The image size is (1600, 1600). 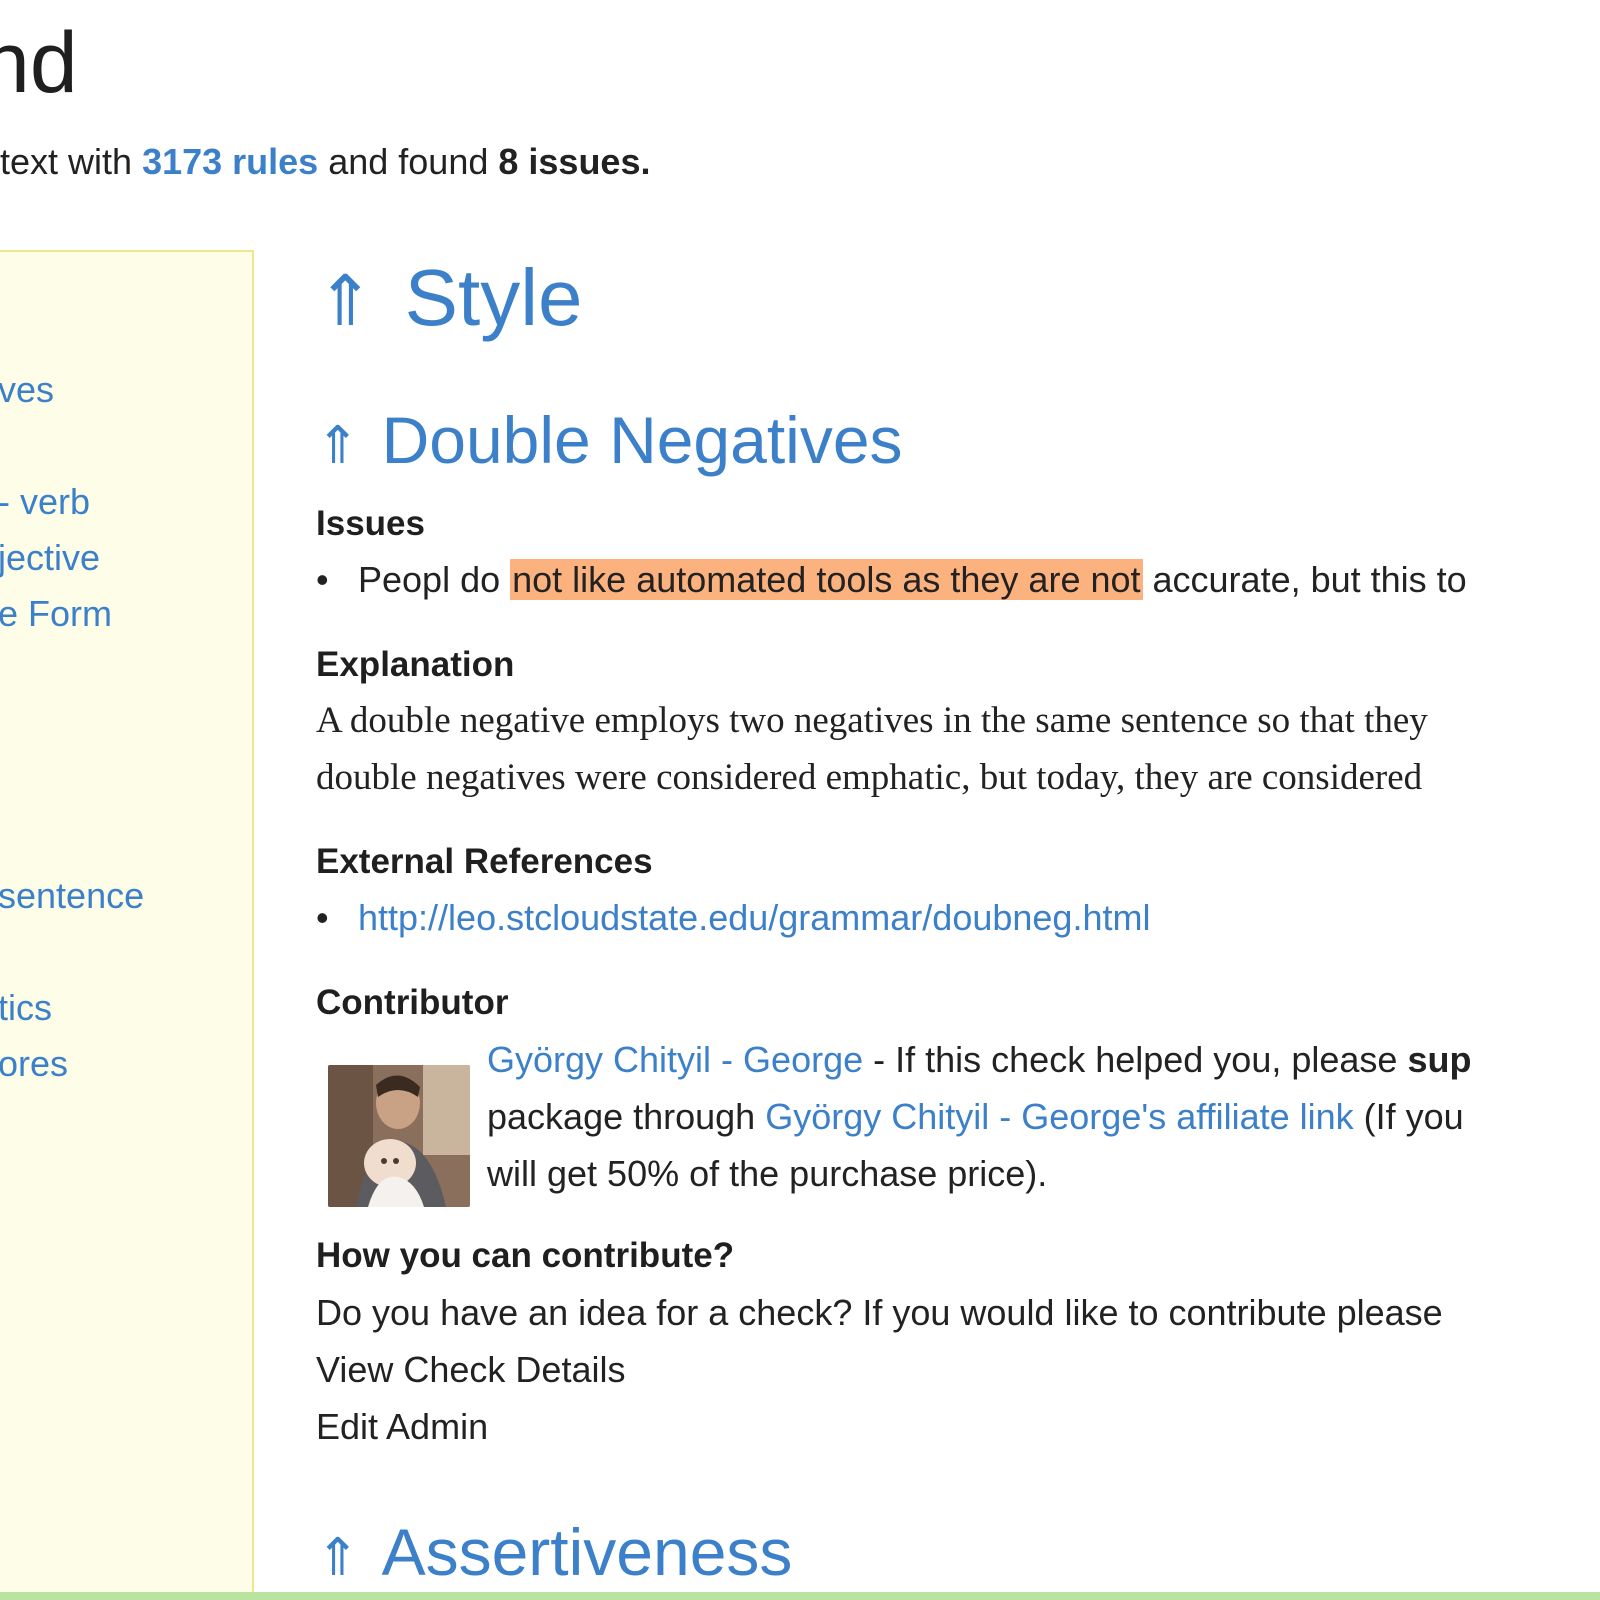 I want to click on sidebar-item-scores: ores, so click(x=34, y=1064).